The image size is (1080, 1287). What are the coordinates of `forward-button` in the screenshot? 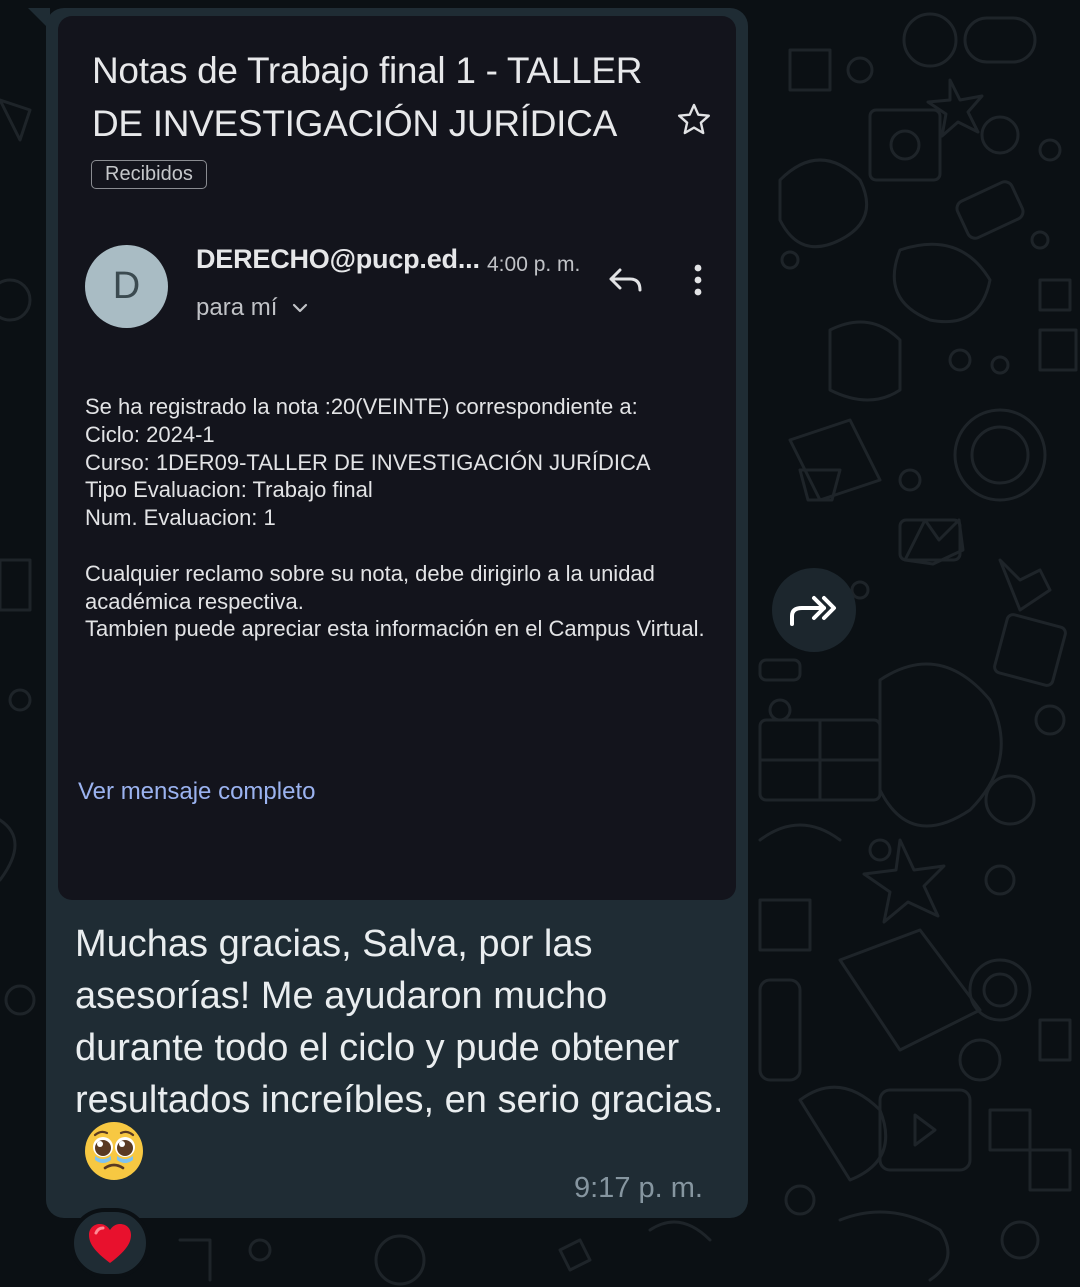 It's located at (814, 610).